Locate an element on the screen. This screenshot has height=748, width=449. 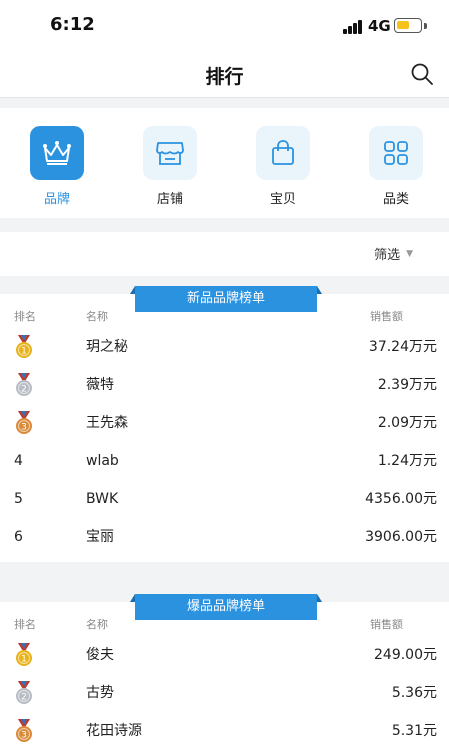
sales-amount: 2.39万元 is located at coordinates (407, 385).